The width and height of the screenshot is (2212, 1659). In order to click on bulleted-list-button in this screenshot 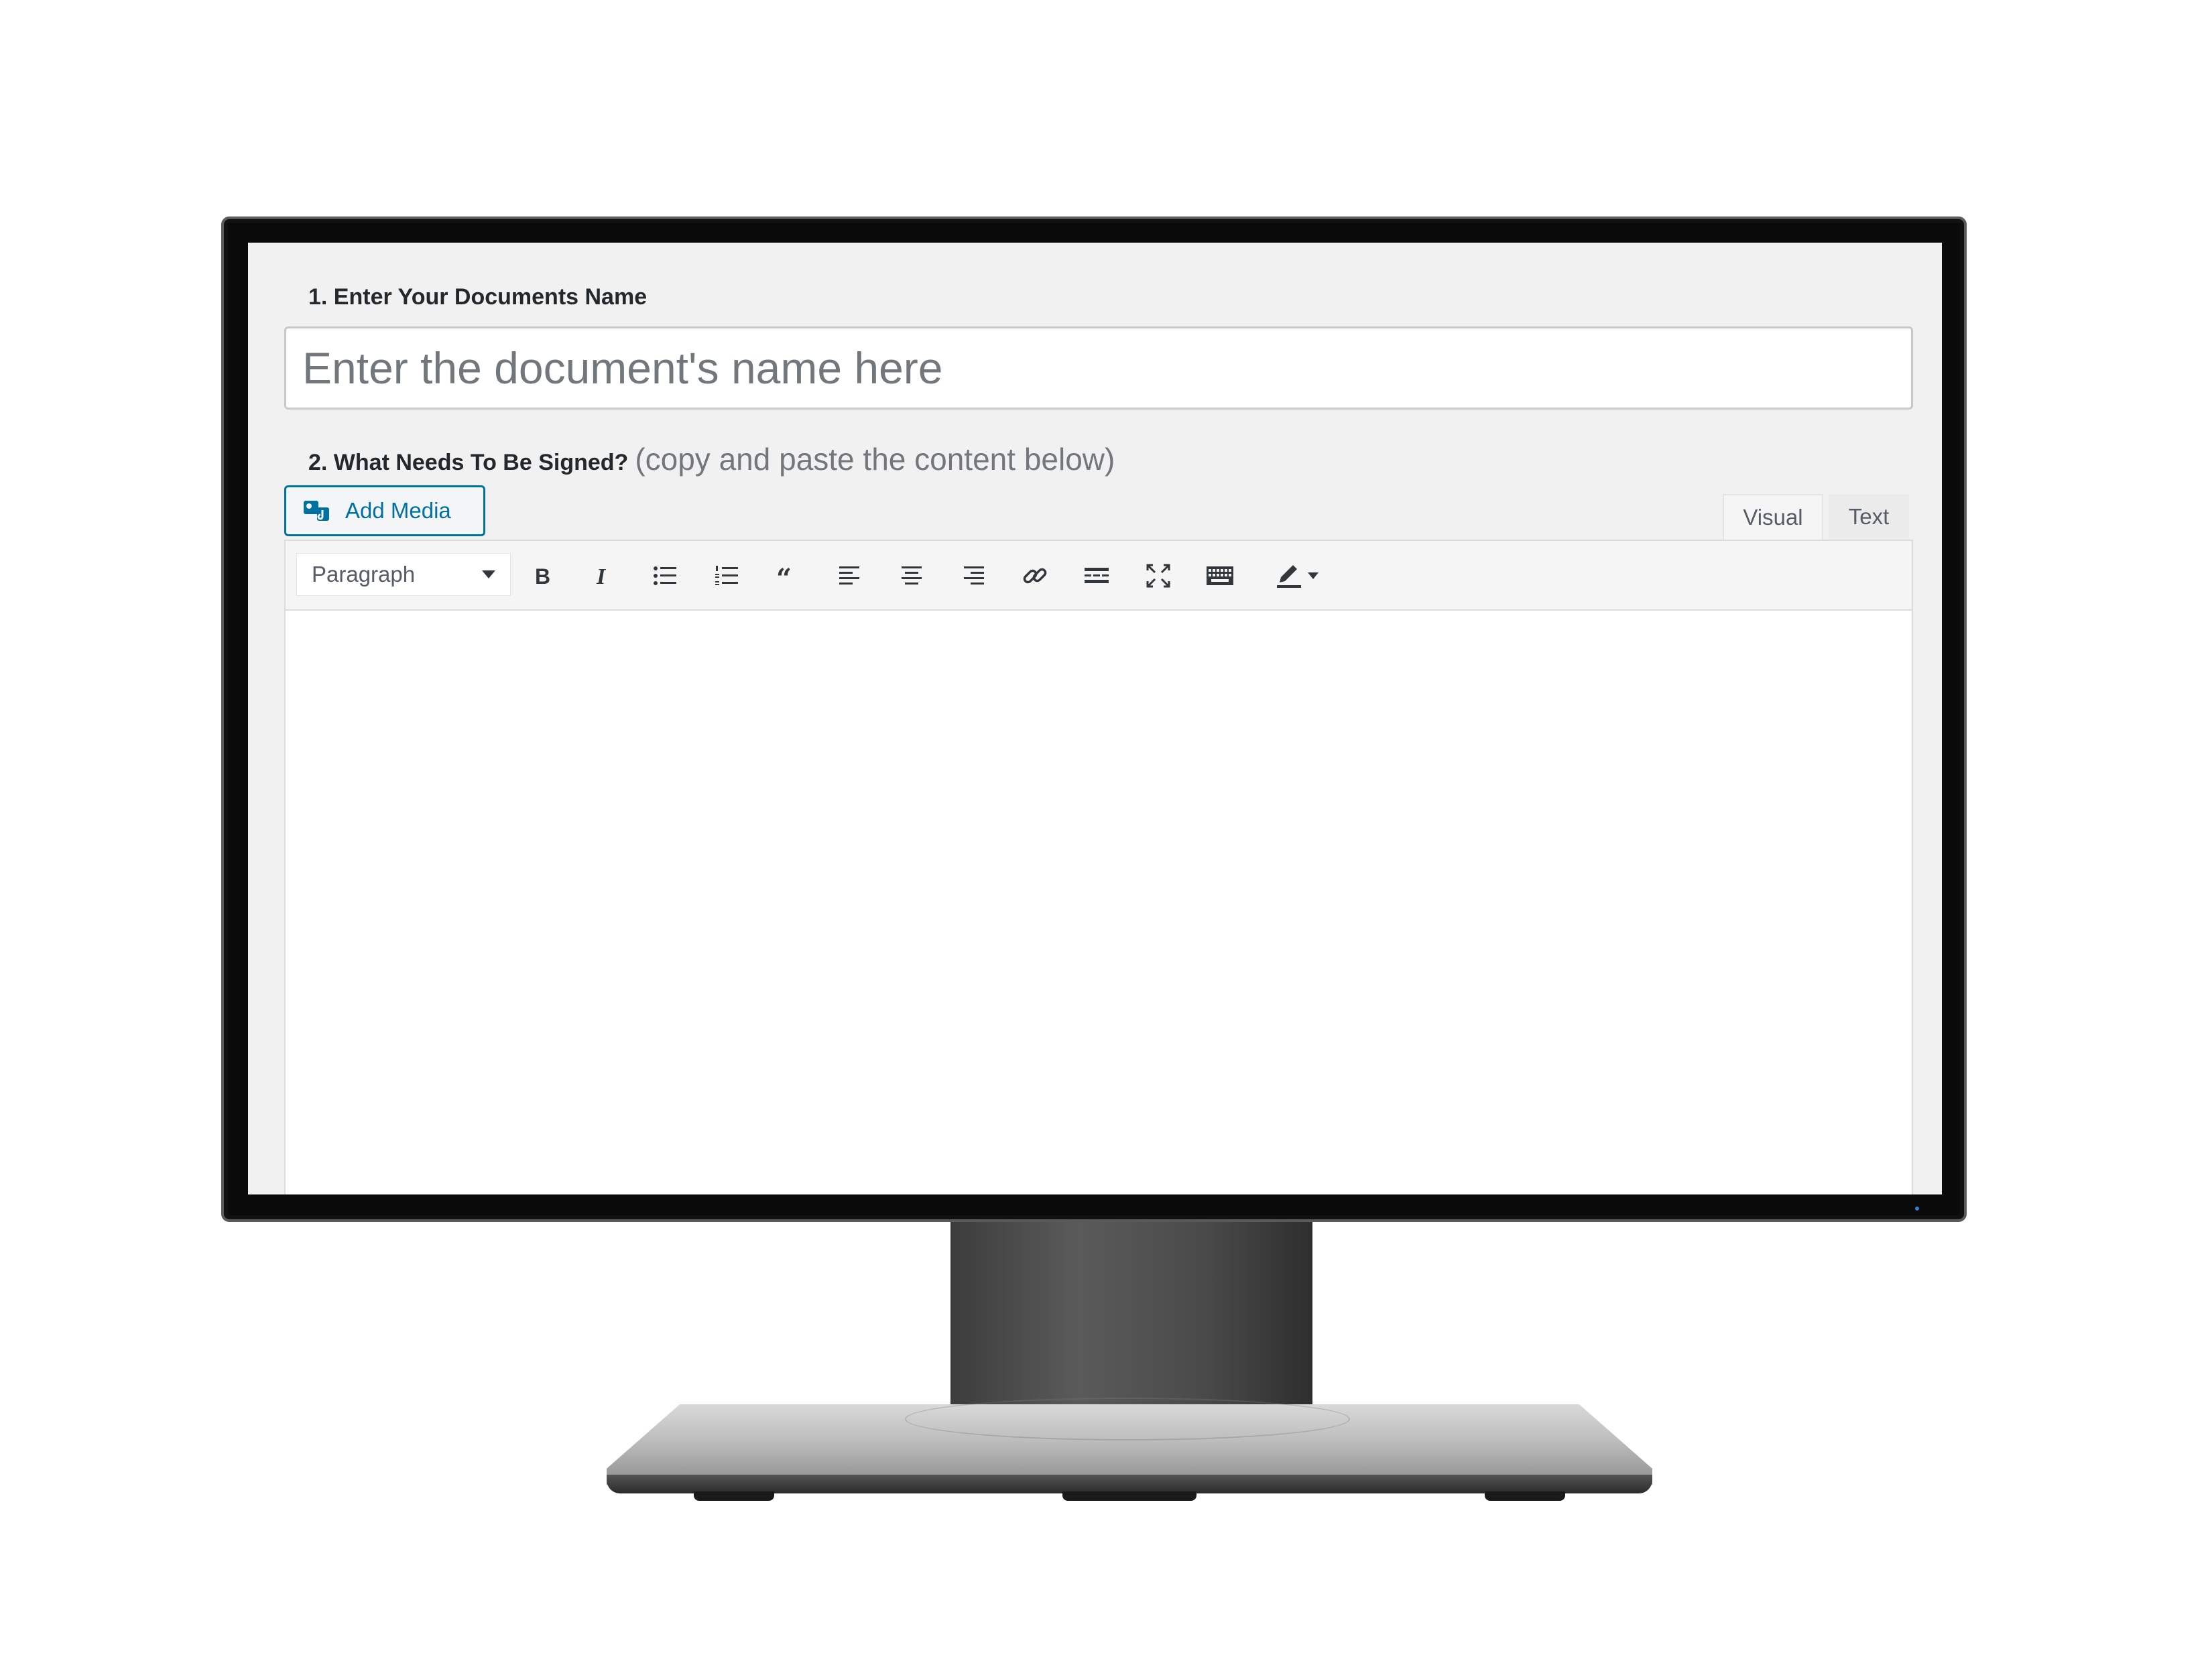, I will do `click(665, 576)`.